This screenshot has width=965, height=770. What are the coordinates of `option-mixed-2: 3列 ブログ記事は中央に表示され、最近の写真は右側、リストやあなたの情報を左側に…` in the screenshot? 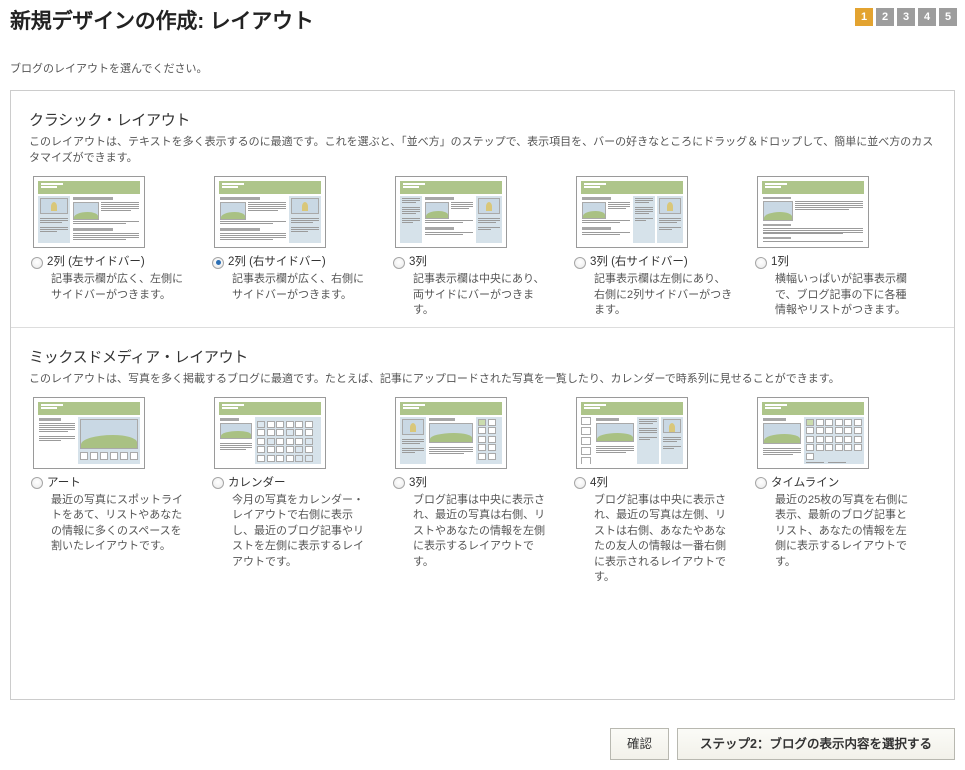 It's located at (481, 491).